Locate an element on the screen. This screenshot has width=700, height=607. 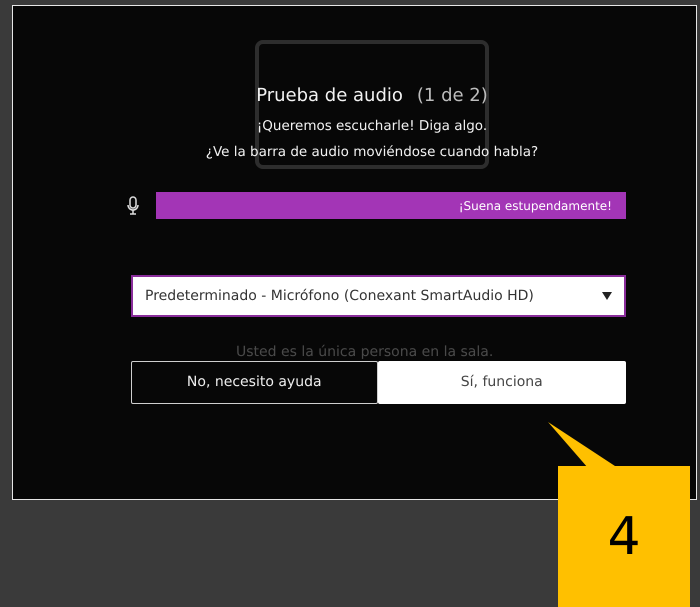
dialog-title: Prueba de audio is located at coordinates (329, 96).